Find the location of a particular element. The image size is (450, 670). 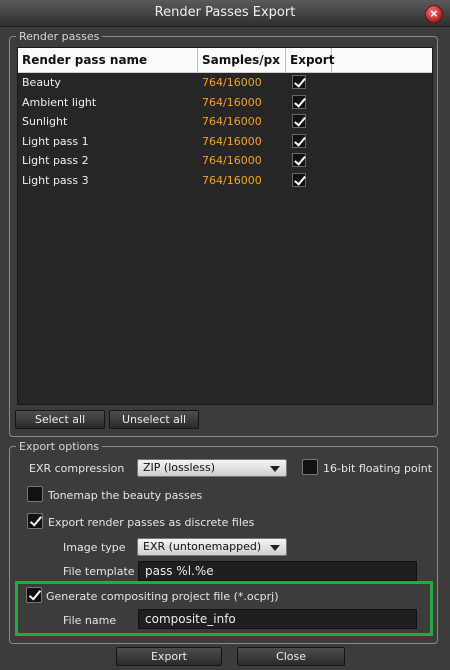

discrete-files-label: Export render passes as discrete files is located at coordinates (151, 522).